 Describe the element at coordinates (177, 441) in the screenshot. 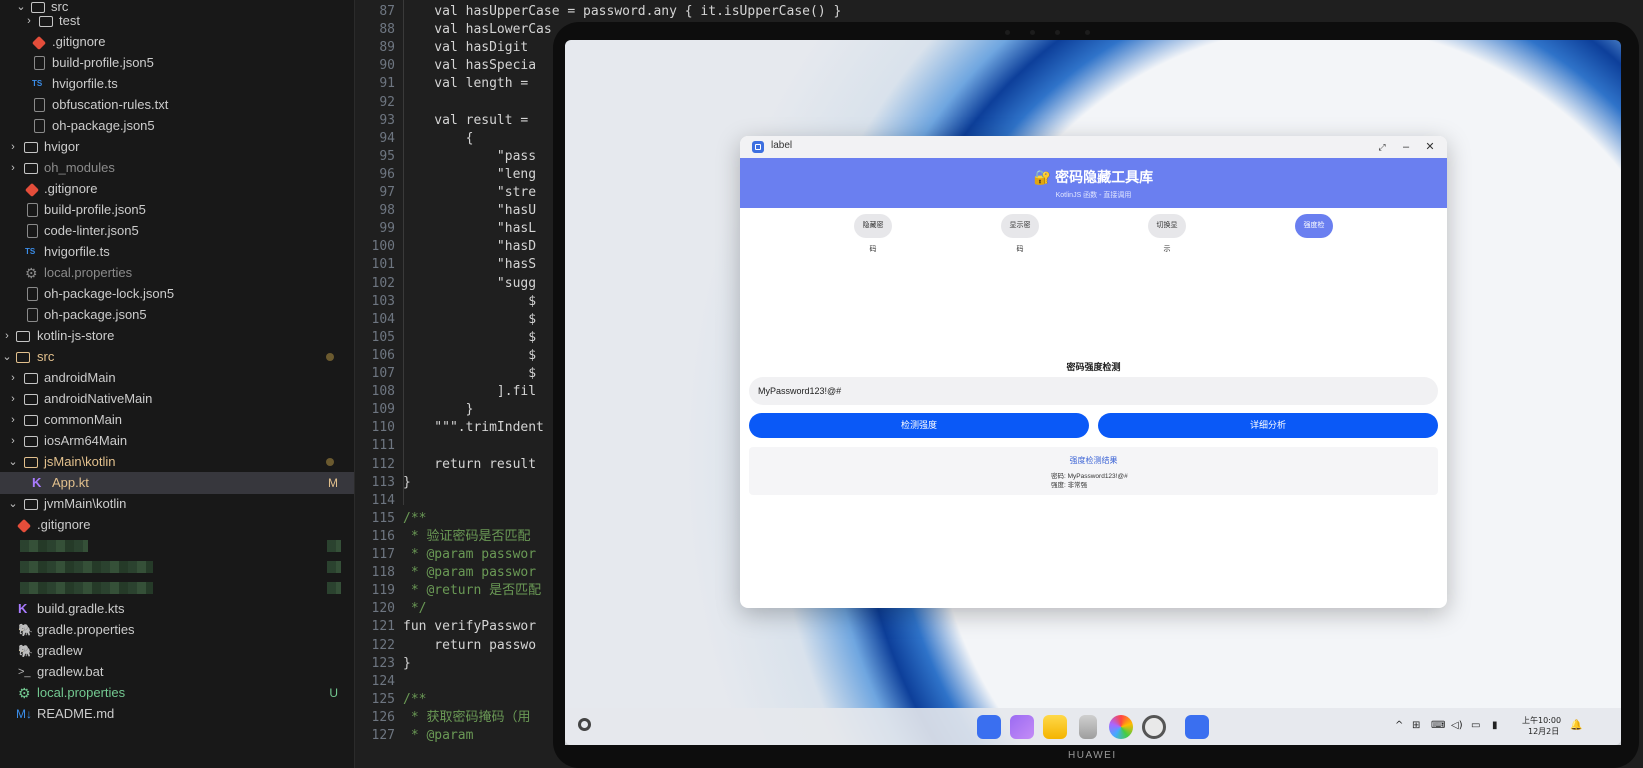

I see `tree-folder-iosarm64main: › iosArm64Main` at that location.